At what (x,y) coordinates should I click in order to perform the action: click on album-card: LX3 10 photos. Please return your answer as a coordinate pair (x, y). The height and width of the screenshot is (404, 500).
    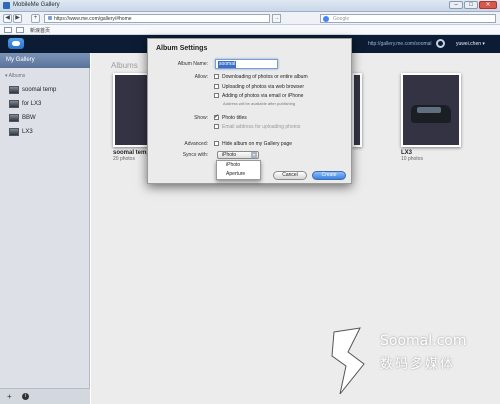
    Looking at the image, I should click on (431, 117).